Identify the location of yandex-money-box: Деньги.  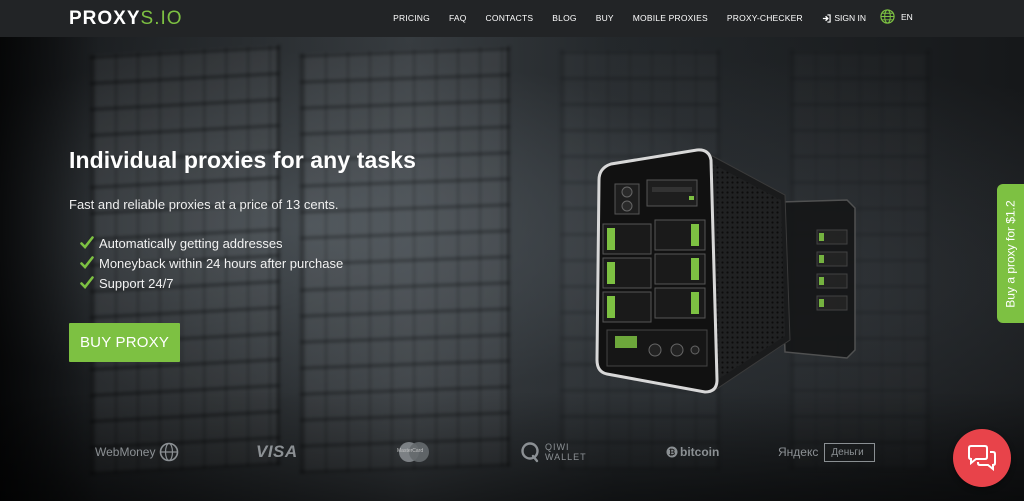
(849, 452).